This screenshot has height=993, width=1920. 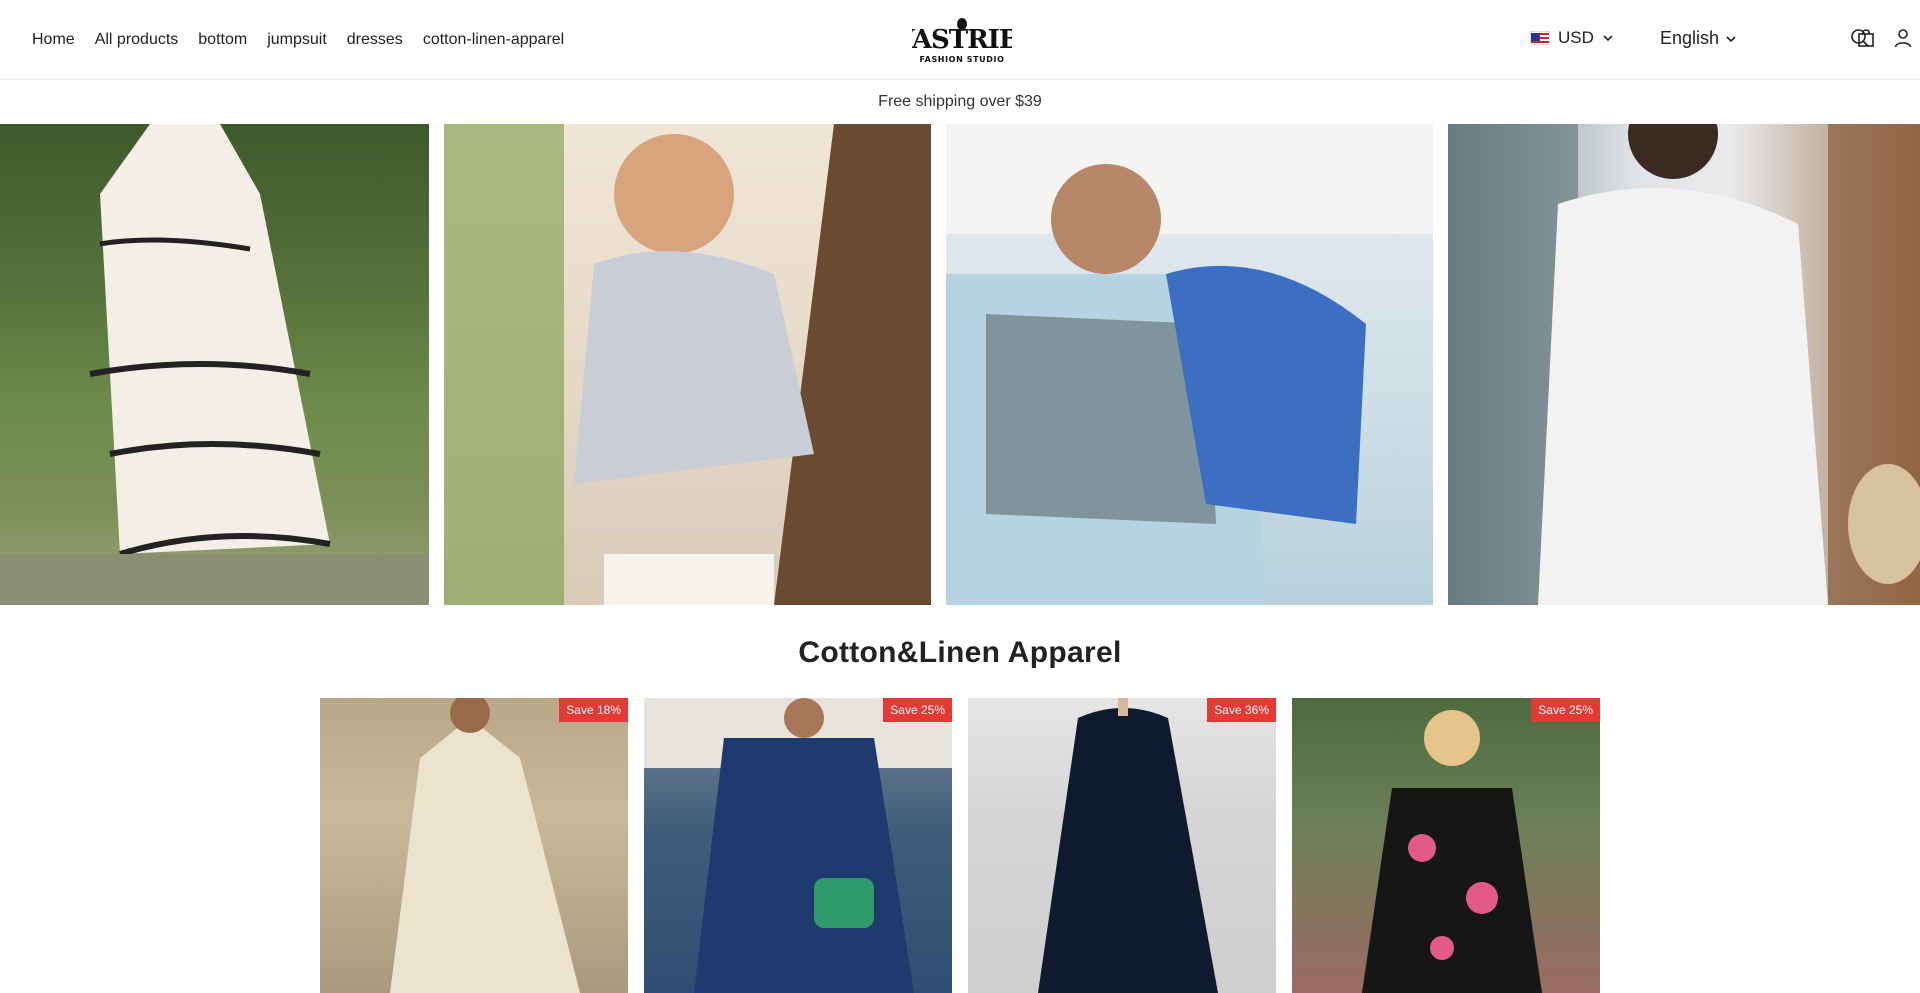 I want to click on discount-badge: Save 18%, so click(x=593, y=710).